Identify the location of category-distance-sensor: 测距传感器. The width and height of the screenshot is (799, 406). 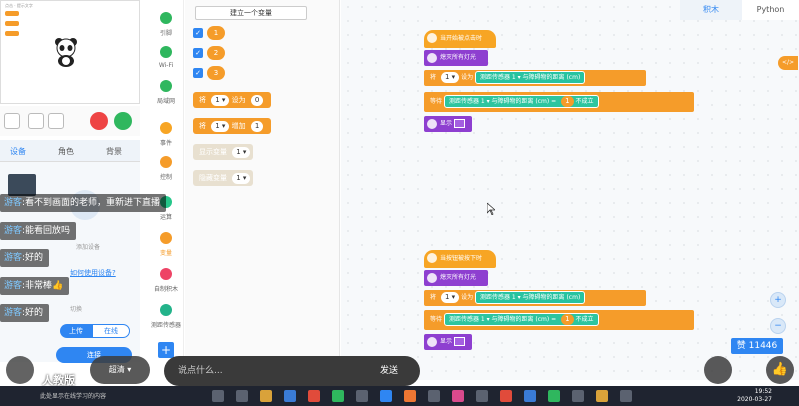
(166, 316).